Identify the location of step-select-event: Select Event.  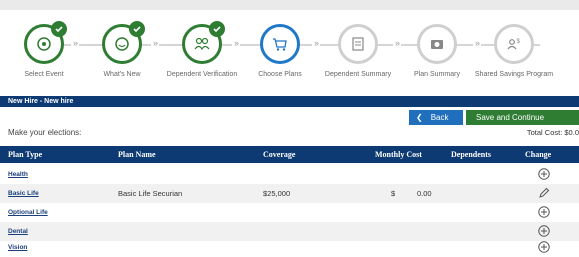
(44, 50).